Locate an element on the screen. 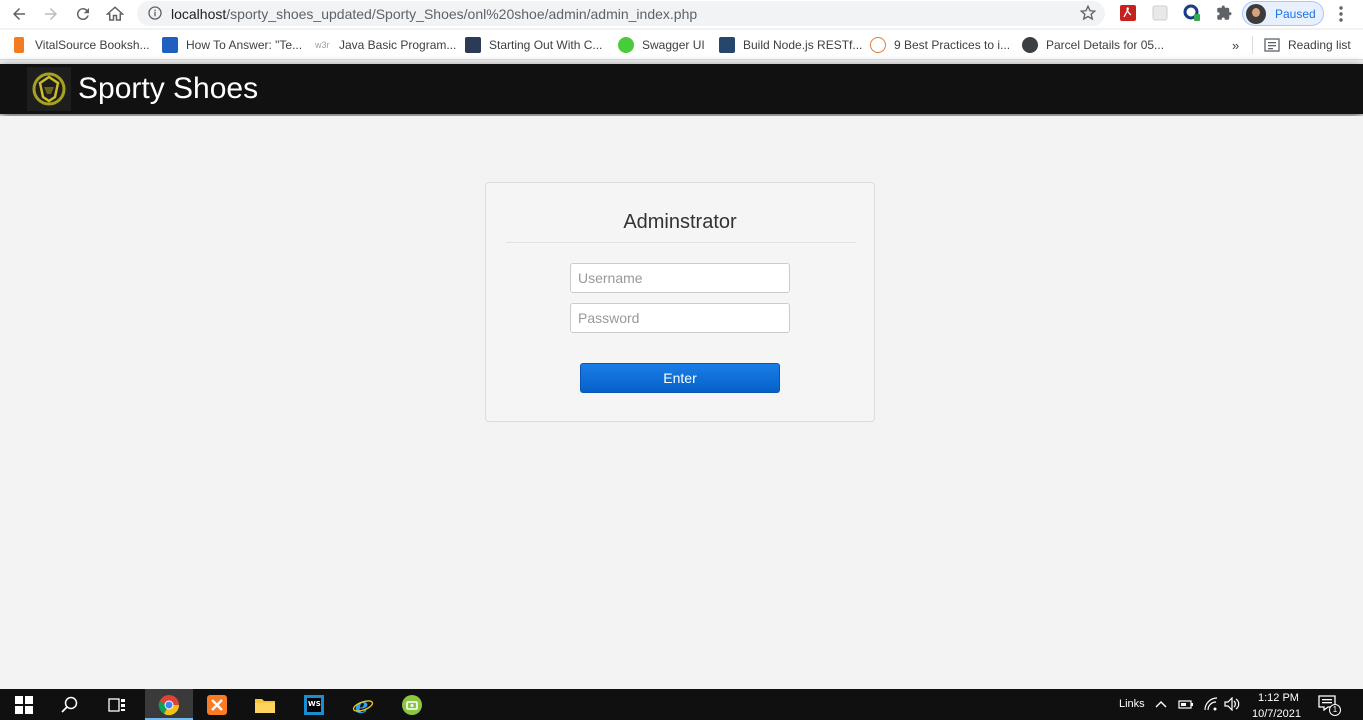 The height and width of the screenshot is (720, 1363). bookmark-star-icon is located at coordinates (1088, 13).